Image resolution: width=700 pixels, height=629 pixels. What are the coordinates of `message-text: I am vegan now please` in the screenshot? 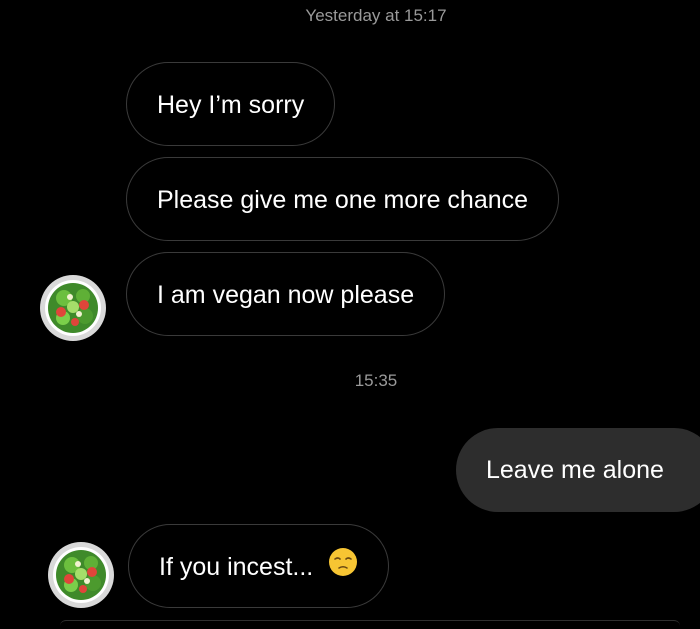 It's located at (286, 295).